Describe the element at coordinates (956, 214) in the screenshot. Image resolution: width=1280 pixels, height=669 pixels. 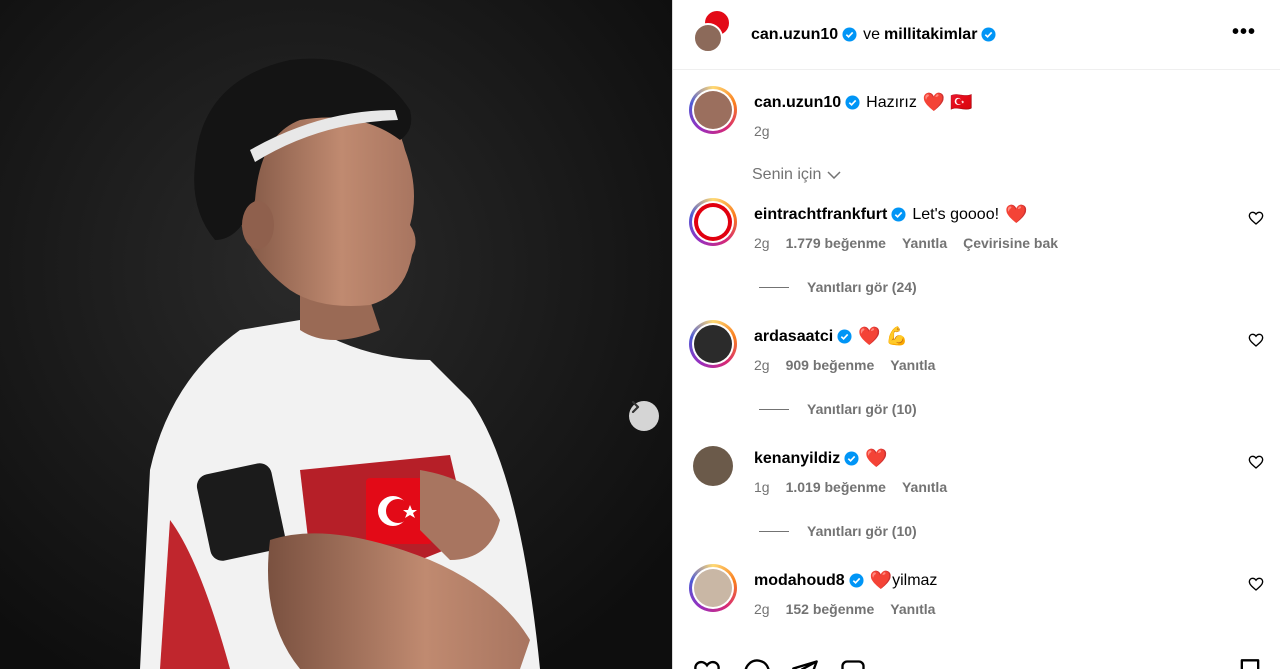
I see `comment-text: Let's goooo!` at that location.